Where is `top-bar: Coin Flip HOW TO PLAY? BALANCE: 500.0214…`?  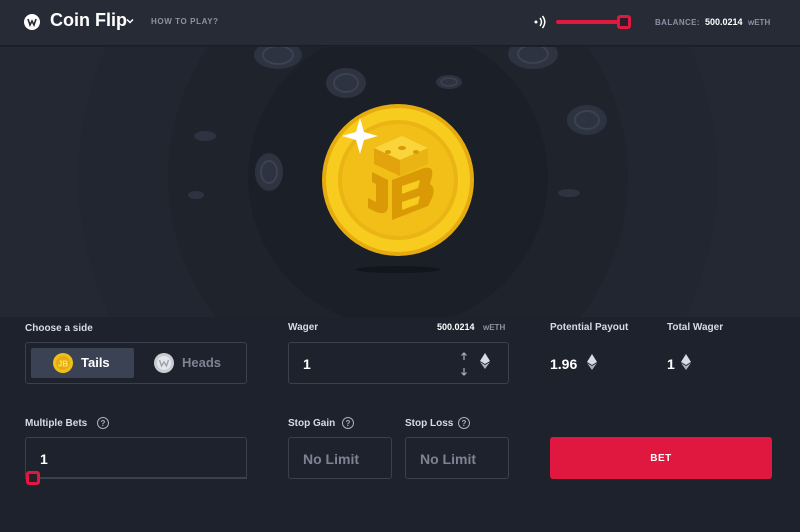 top-bar: Coin Flip HOW TO PLAY? BALANCE: 500.0214… is located at coordinates (400, 23).